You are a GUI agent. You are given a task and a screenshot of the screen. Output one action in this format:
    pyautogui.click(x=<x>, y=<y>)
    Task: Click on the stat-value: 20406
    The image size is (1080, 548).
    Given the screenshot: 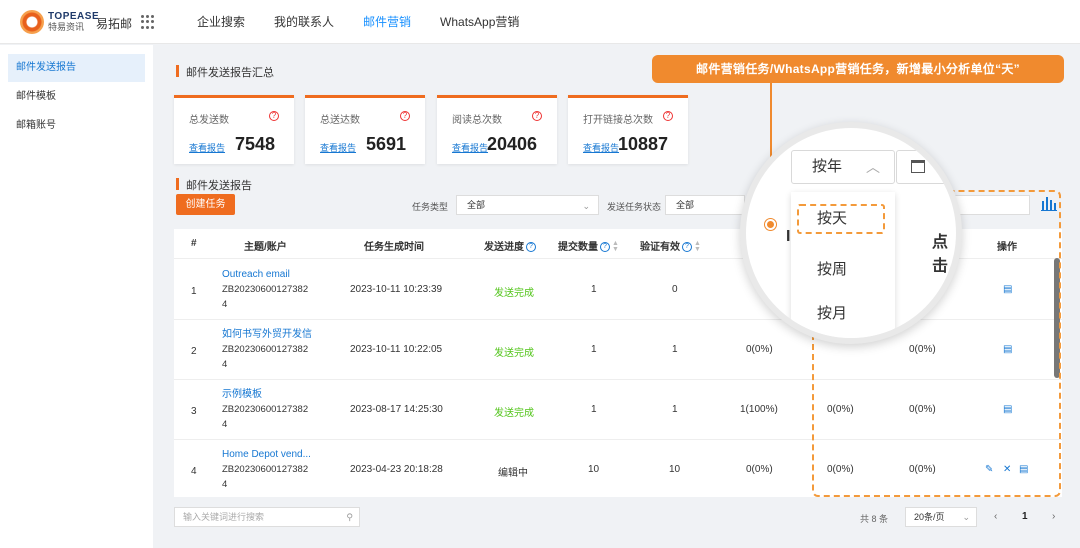 What is the action you would take?
    pyautogui.click(x=512, y=144)
    